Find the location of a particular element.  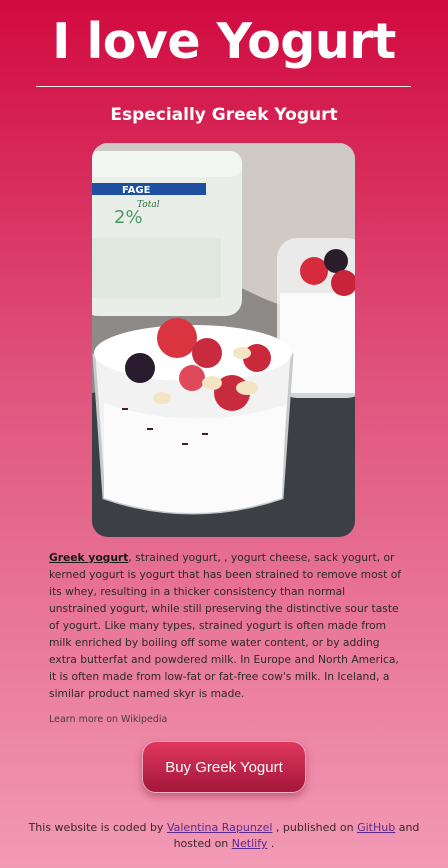

github-link: GitHub is located at coordinates (376, 827).